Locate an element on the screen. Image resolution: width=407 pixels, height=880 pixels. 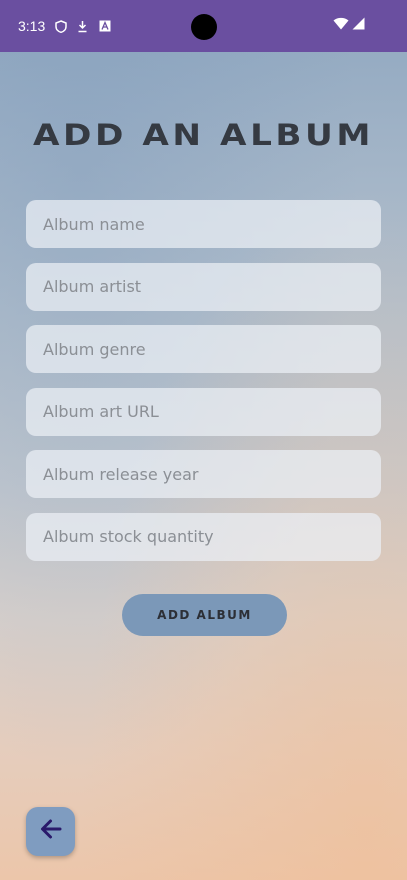
album-art-url-field-container is located at coordinates (203, 411).